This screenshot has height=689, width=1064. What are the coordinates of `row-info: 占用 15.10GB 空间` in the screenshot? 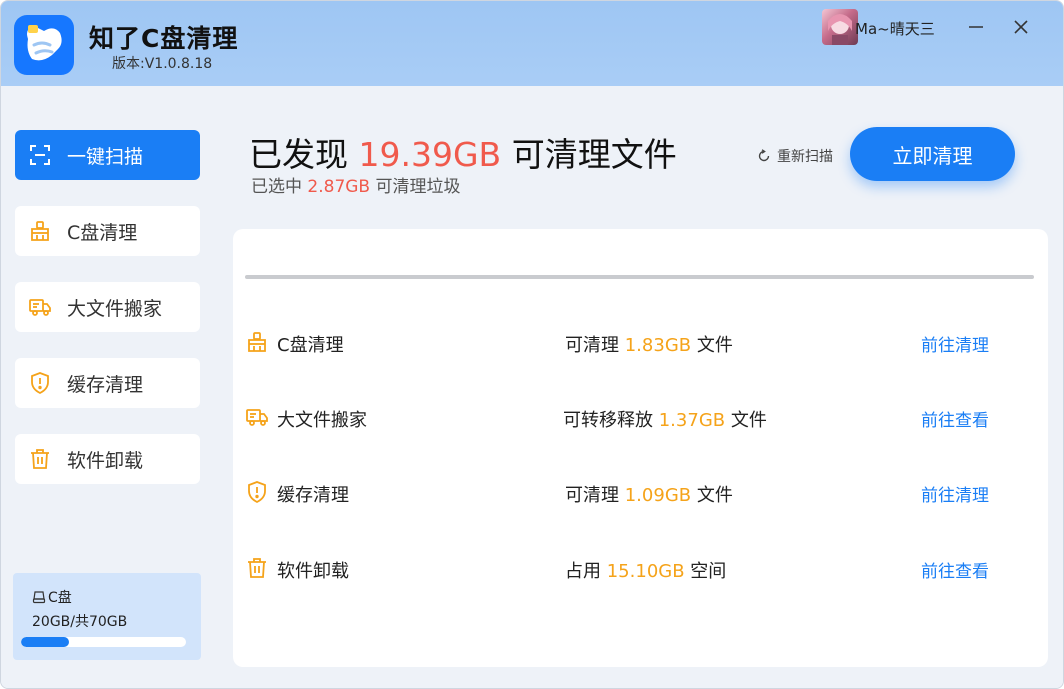 It's located at (645, 570).